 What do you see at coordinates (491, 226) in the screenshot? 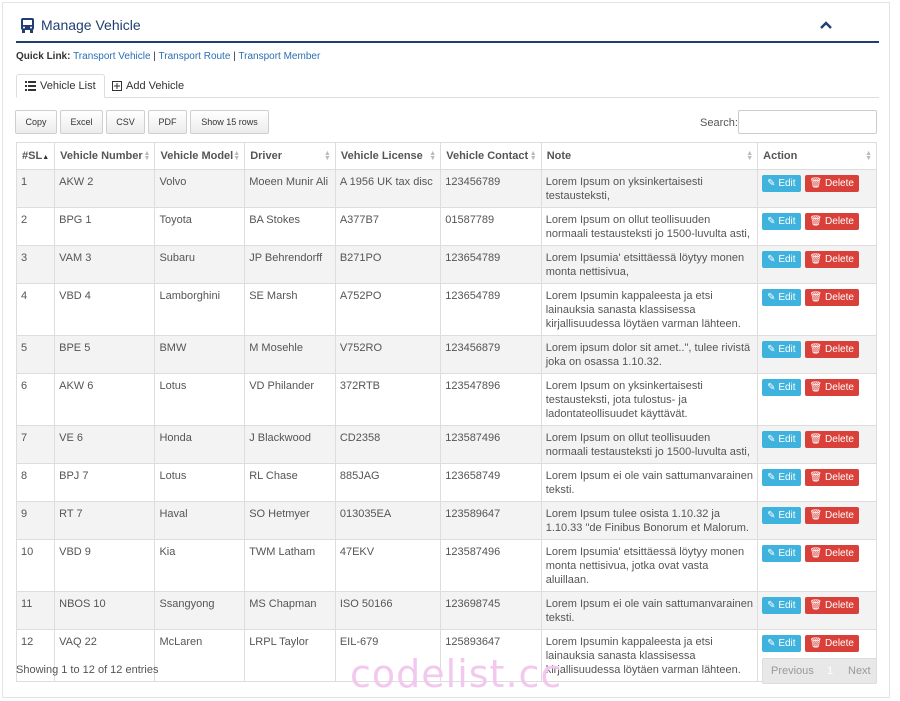
I see `cell-vehicle-contact: 01587789` at bounding box center [491, 226].